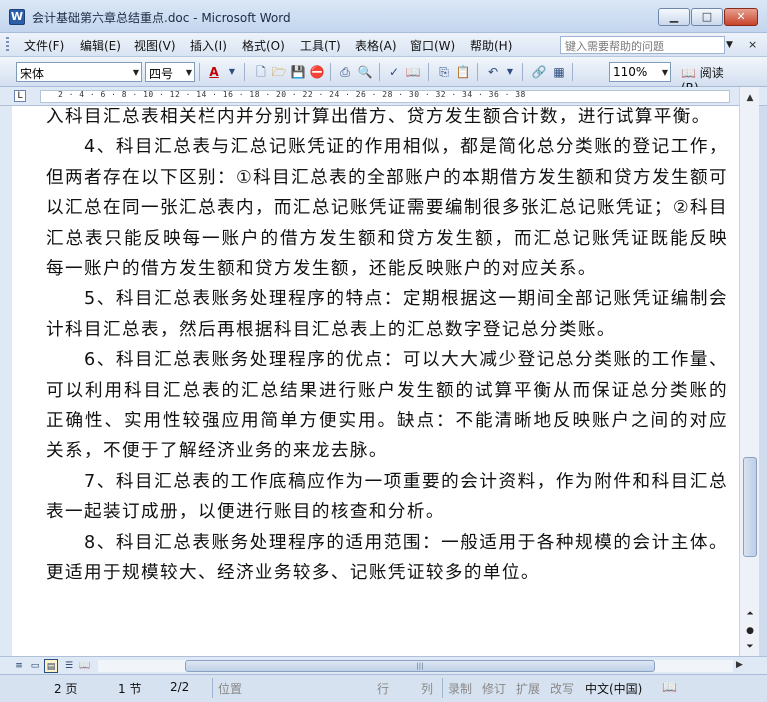 This screenshot has width=767, height=702. I want to click on status-line: 行, so click(383, 689).